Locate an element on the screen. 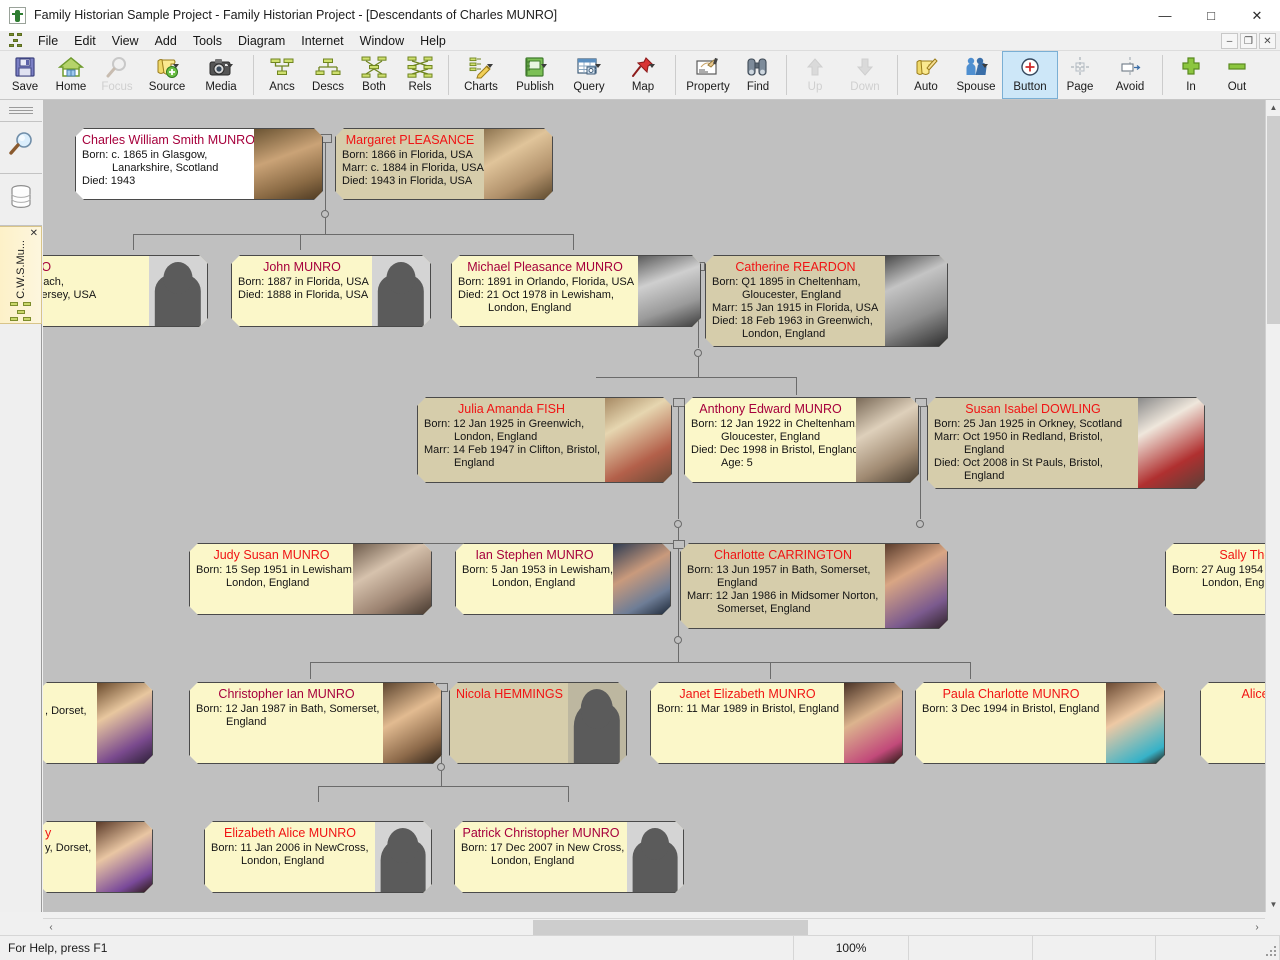 This screenshot has height=960, width=1280. vertical-scroll-thumb is located at coordinates (1273, 220).